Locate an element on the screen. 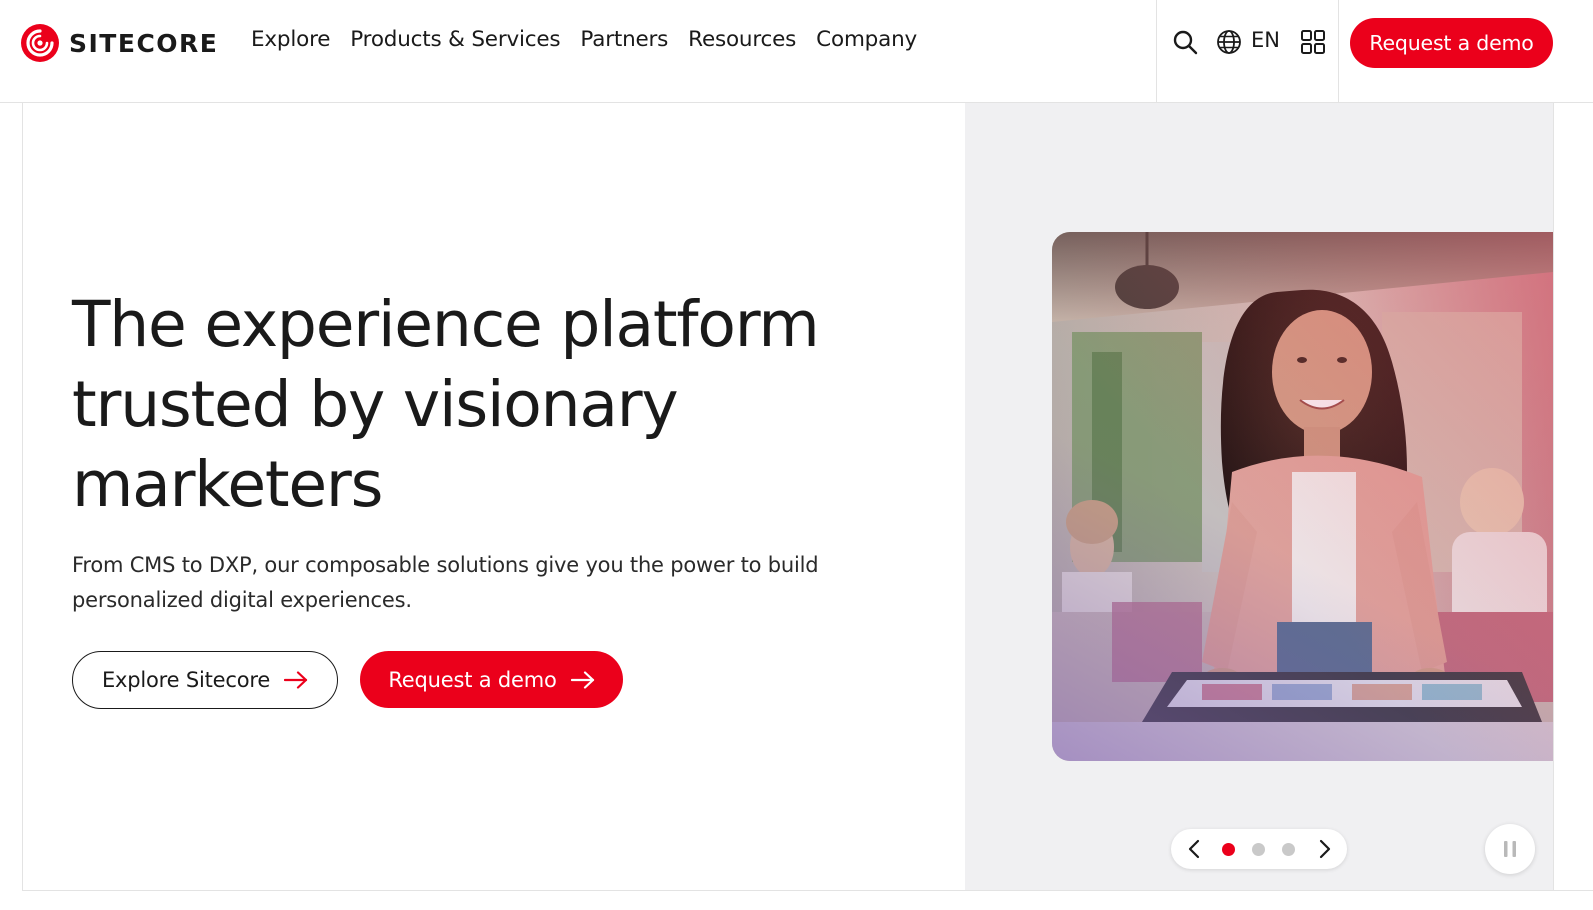 This screenshot has width=1593, height=910. section-divider is located at coordinates (807, 890).